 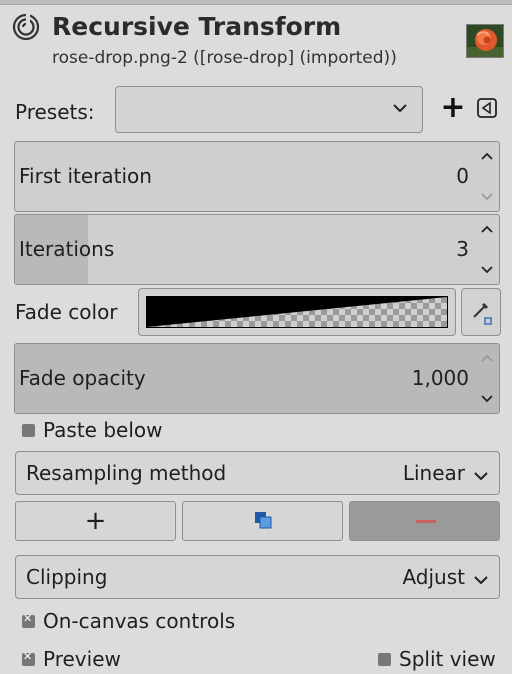 I want to click on presets-label: Presets:, so click(x=55, y=112).